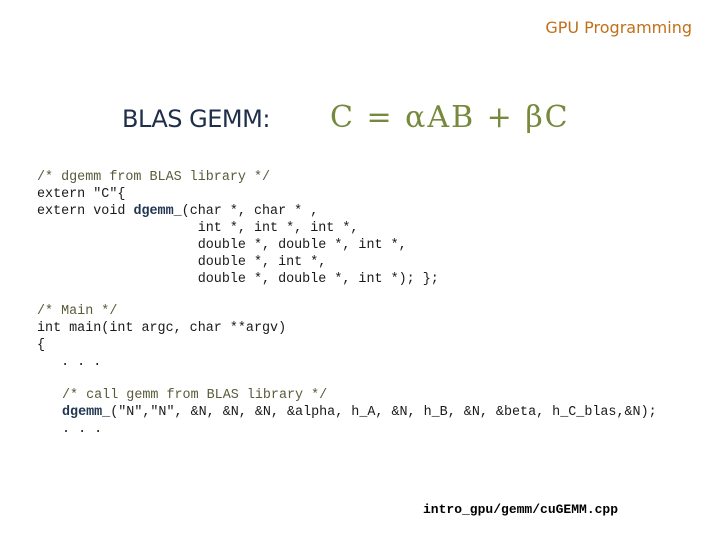 Image resolution: width=720 pixels, height=540 pixels. I want to click on code-line-declaration: extern void dgemm_(char *, char * ,, so click(238, 211).